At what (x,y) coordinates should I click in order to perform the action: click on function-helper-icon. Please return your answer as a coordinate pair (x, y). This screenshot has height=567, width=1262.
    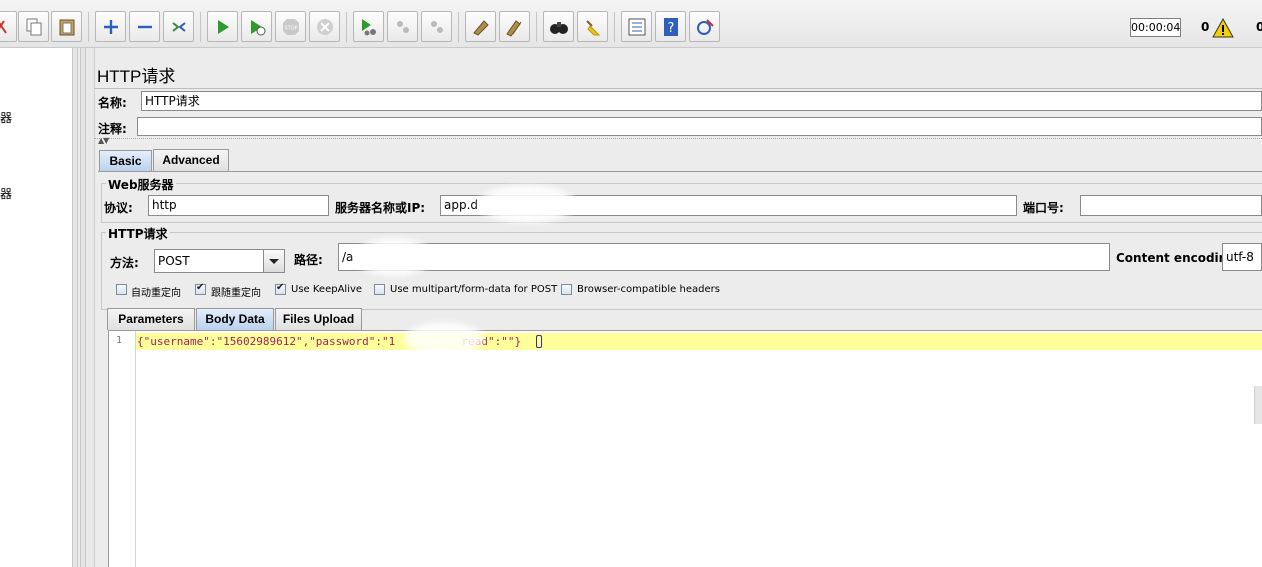
    Looking at the image, I should click on (636, 26).